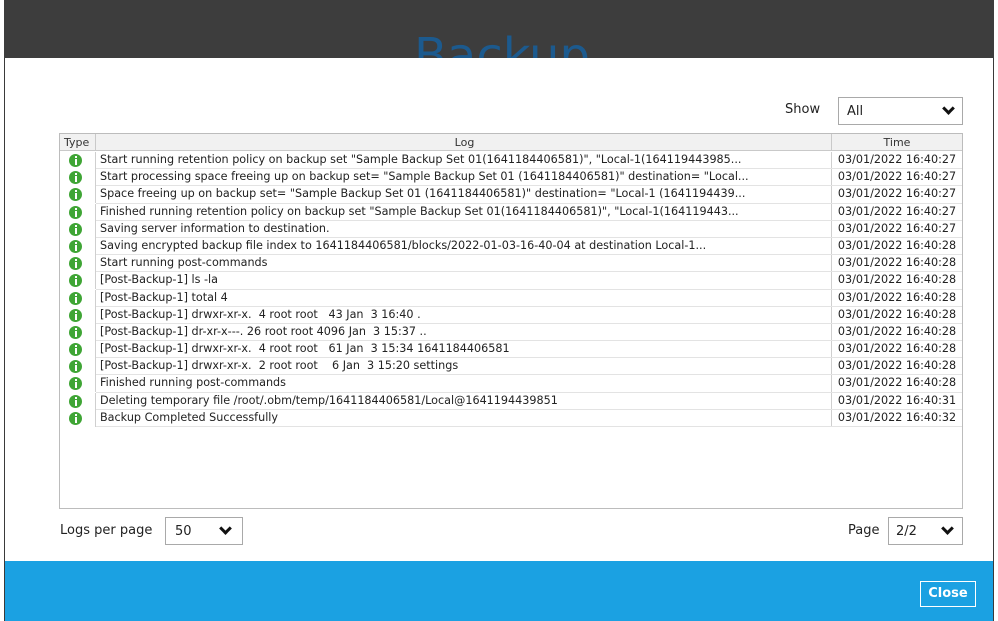  I want to click on log-message: Finished running post-commands, so click(193, 383).